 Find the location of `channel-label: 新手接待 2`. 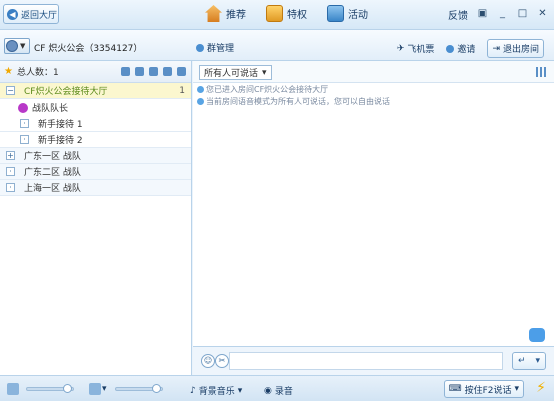

channel-label: 新手接待 2 is located at coordinates (60, 141).